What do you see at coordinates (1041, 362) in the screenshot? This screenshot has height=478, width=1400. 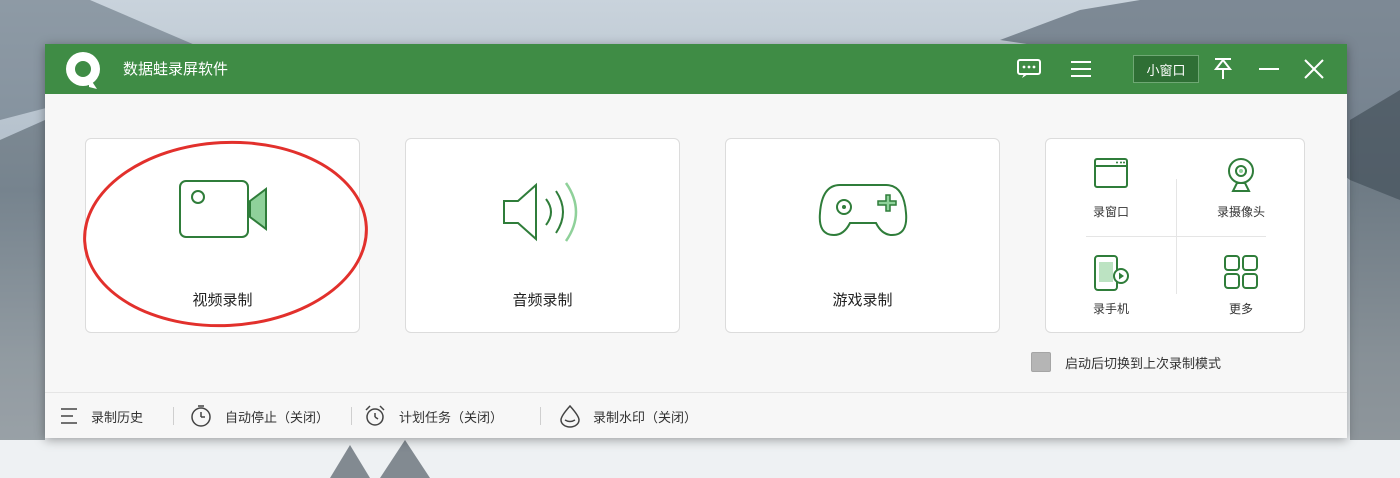 I see `remember-mode-checkbox` at bounding box center [1041, 362].